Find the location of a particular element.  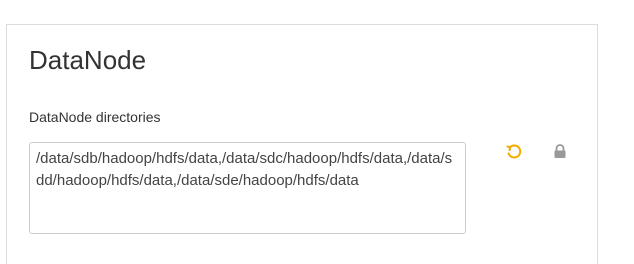

undo-icon is located at coordinates (514, 154).